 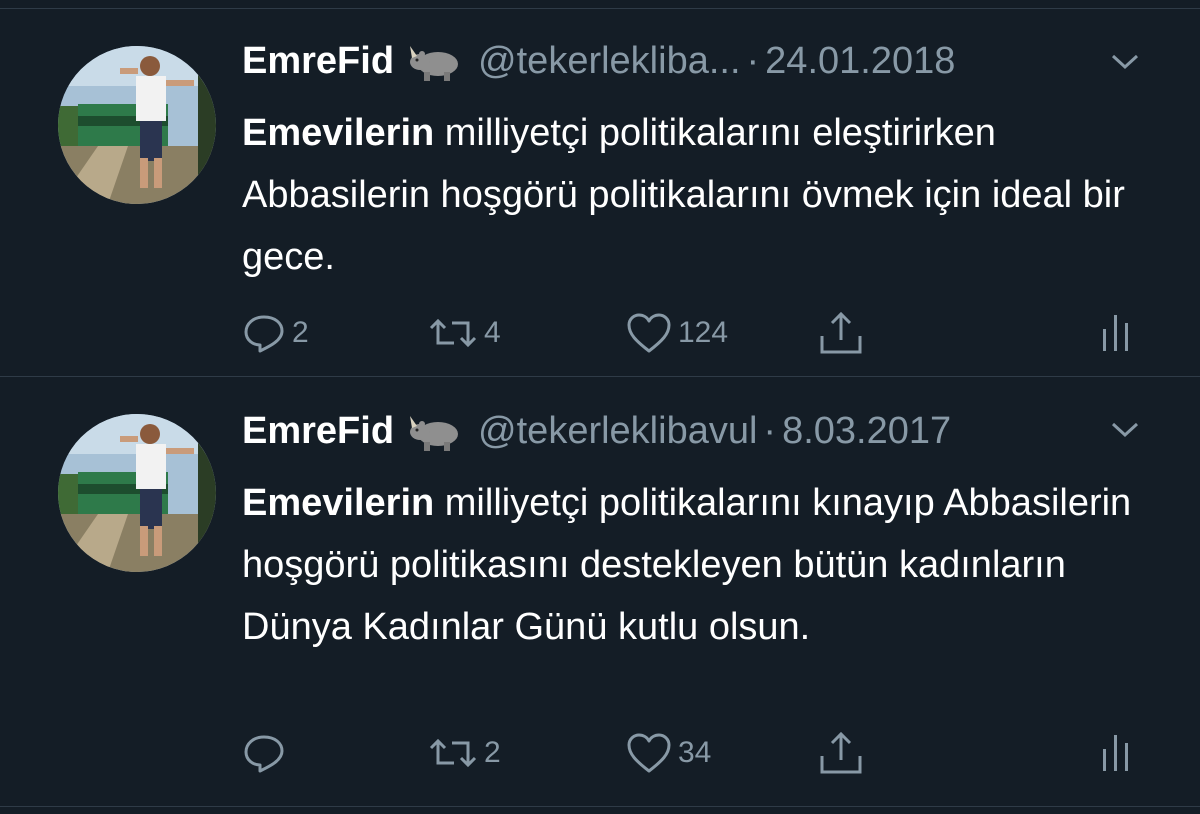 I want to click on tweet-date: 24.01.2018, so click(x=860, y=61).